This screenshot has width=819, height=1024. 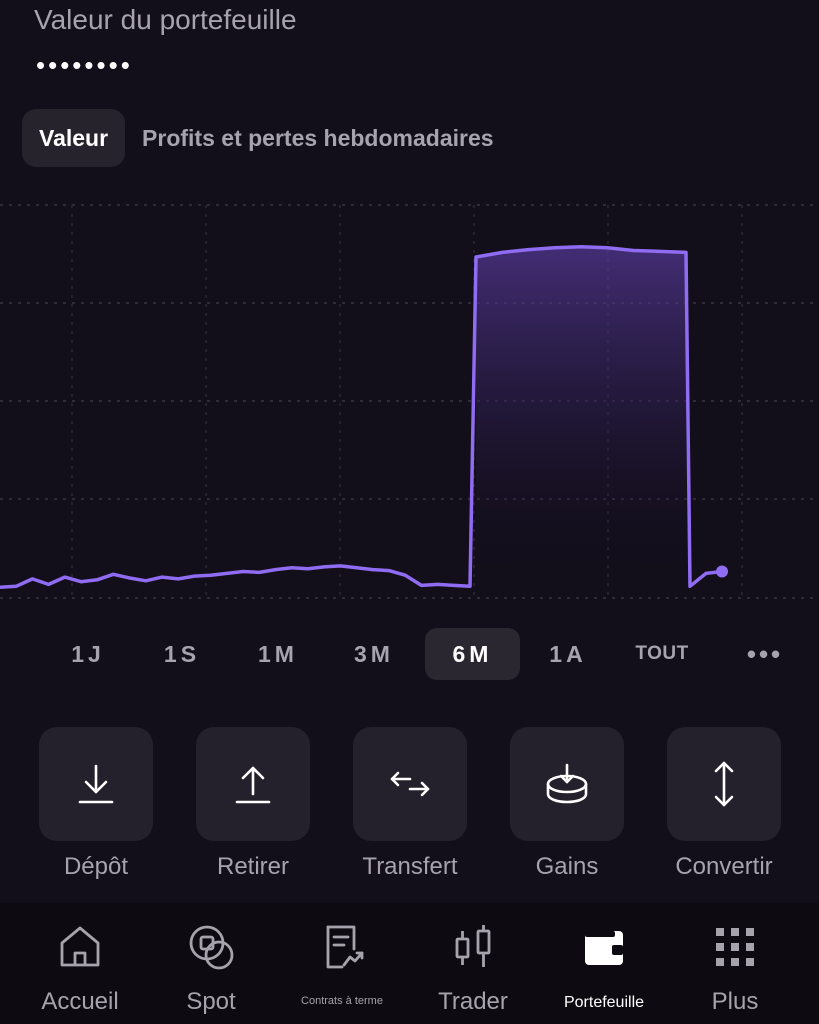 I want to click on masked-balance: ••••••••, so click(x=84, y=65).